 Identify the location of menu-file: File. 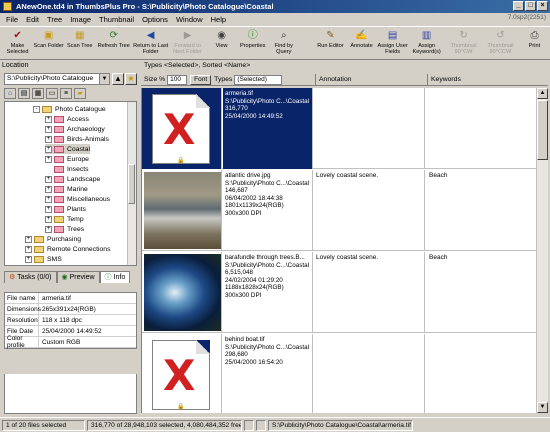
(12, 19).